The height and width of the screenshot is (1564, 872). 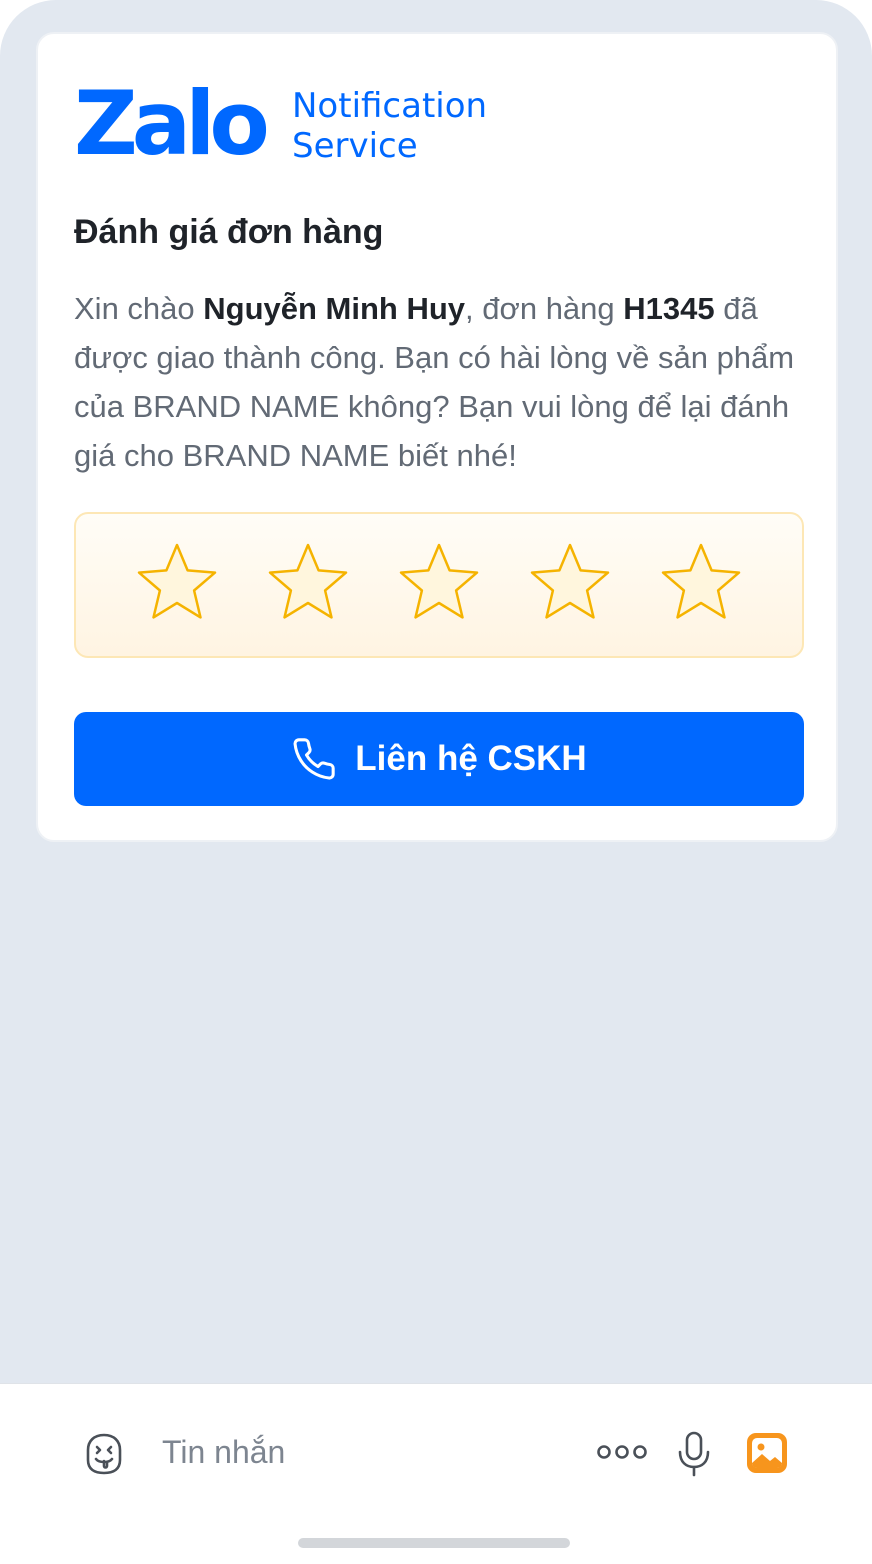 What do you see at coordinates (434, 1543) in the screenshot?
I see `home-indicator` at bounding box center [434, 1543].